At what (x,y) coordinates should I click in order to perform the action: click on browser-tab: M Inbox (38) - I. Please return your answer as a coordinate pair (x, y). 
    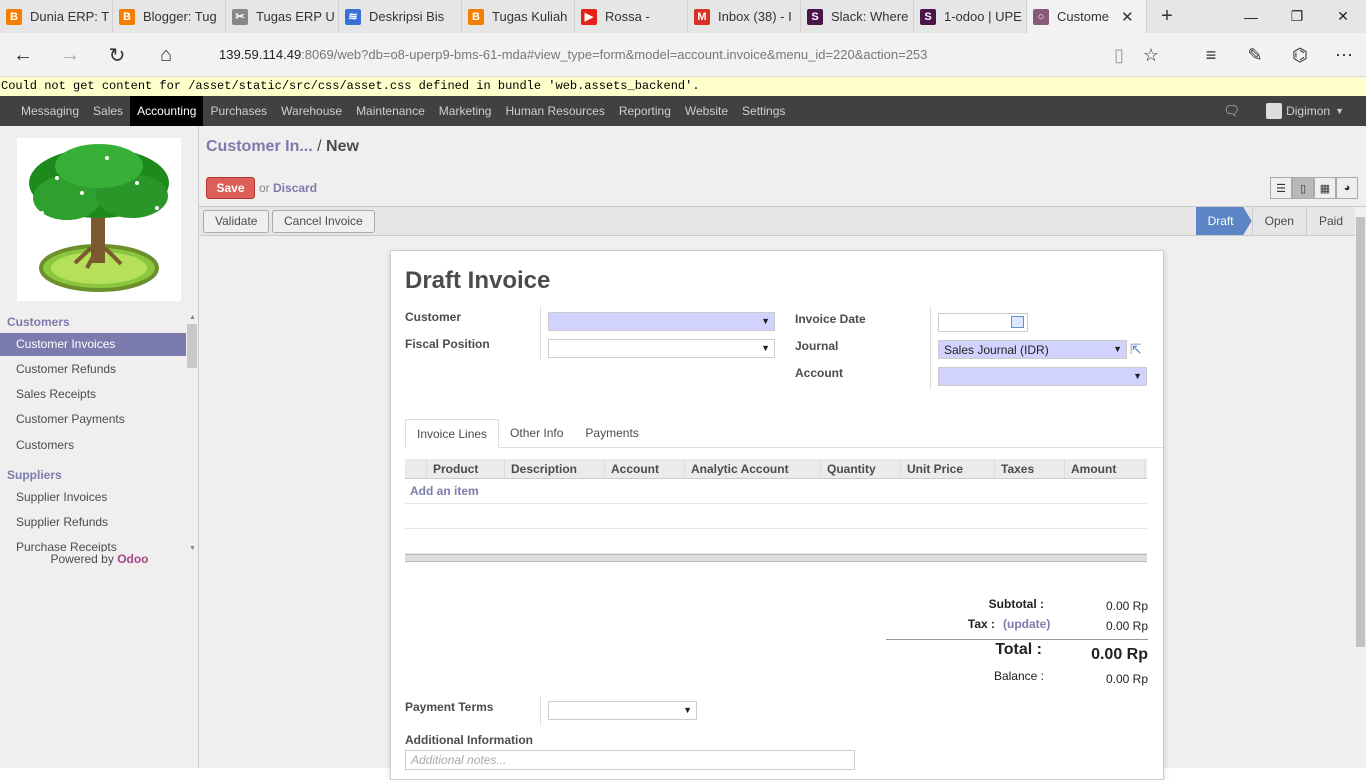
    Looking at the image, I should click on (744, 16).